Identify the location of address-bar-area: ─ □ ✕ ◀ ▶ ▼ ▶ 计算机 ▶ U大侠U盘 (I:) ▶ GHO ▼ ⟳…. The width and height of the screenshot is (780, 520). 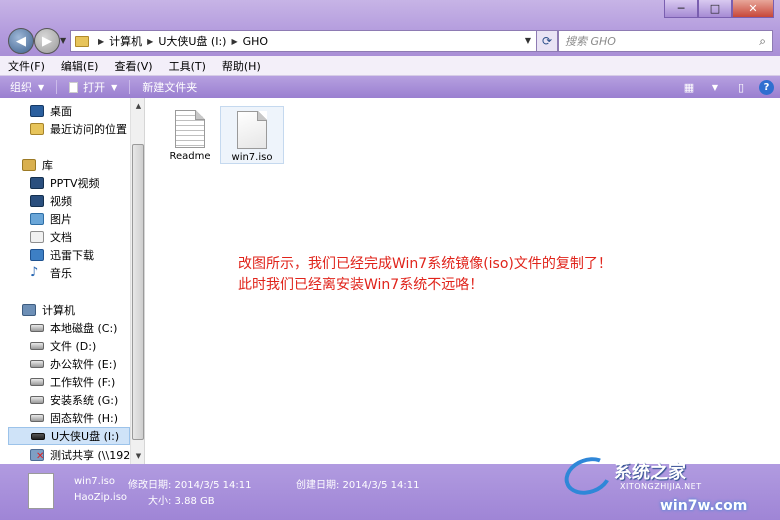
(390, 28).